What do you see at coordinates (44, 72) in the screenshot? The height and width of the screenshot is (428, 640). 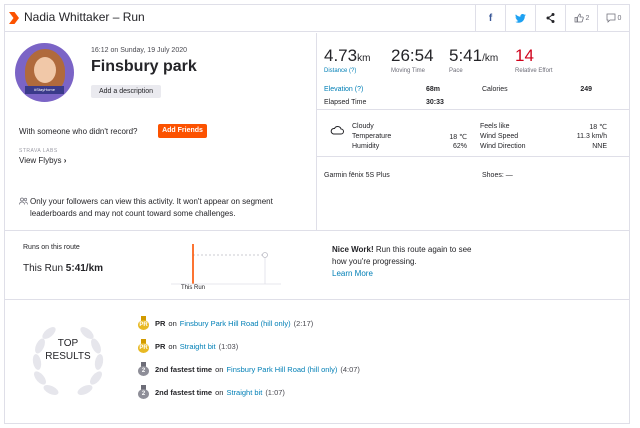 I see `avatar: #StayHome` at bounding box center [44, 72].